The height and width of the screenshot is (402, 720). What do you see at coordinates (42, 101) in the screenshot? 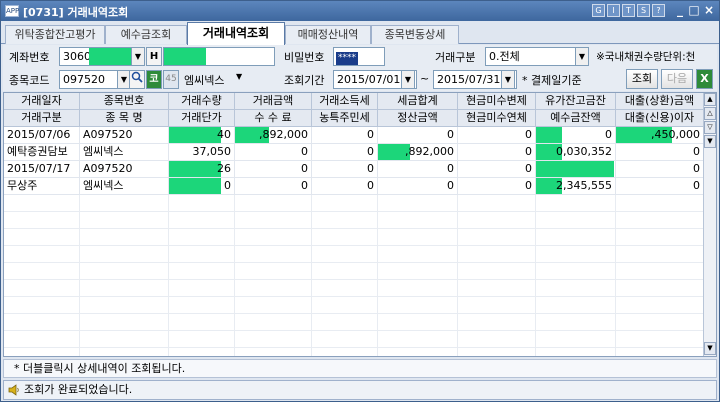
I see `col-header: 거래일자` at bounding box center [42, 101].